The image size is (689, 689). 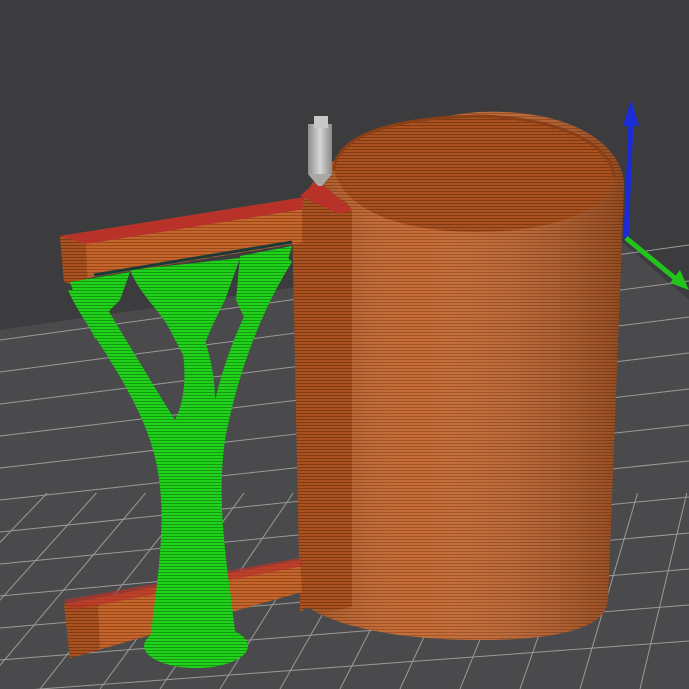 What do you see at coordinates (631, 113) in the screenshot?
I see `z-axis-arrowhead` at bounding box center [631, 113].